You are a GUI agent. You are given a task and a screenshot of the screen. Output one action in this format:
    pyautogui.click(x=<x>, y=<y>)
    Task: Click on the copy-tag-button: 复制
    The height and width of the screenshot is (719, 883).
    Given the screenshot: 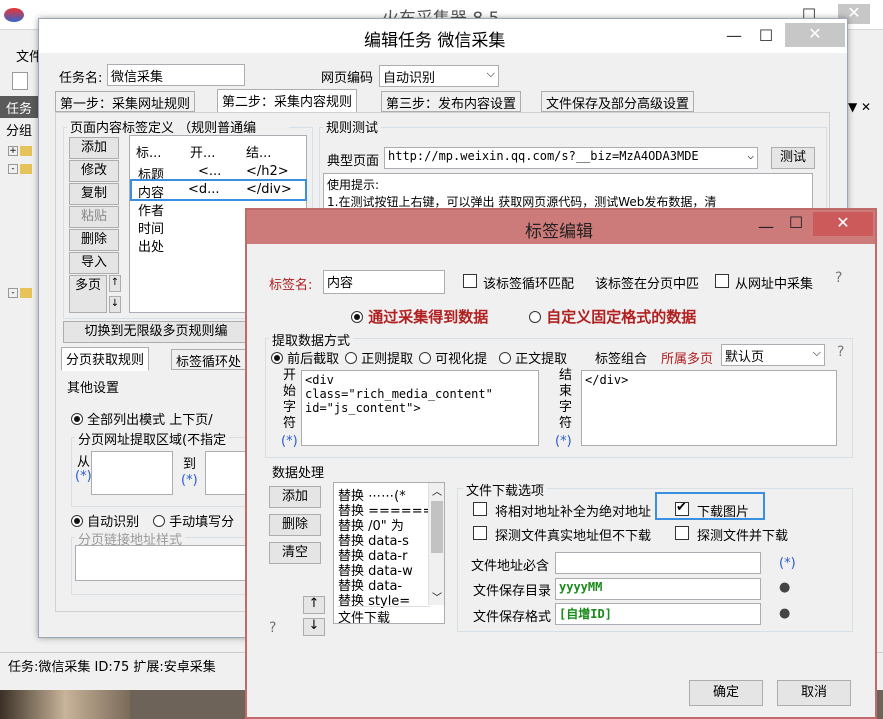 What is the action you would take?
    pyautogui.click(x=94, y=194)
    